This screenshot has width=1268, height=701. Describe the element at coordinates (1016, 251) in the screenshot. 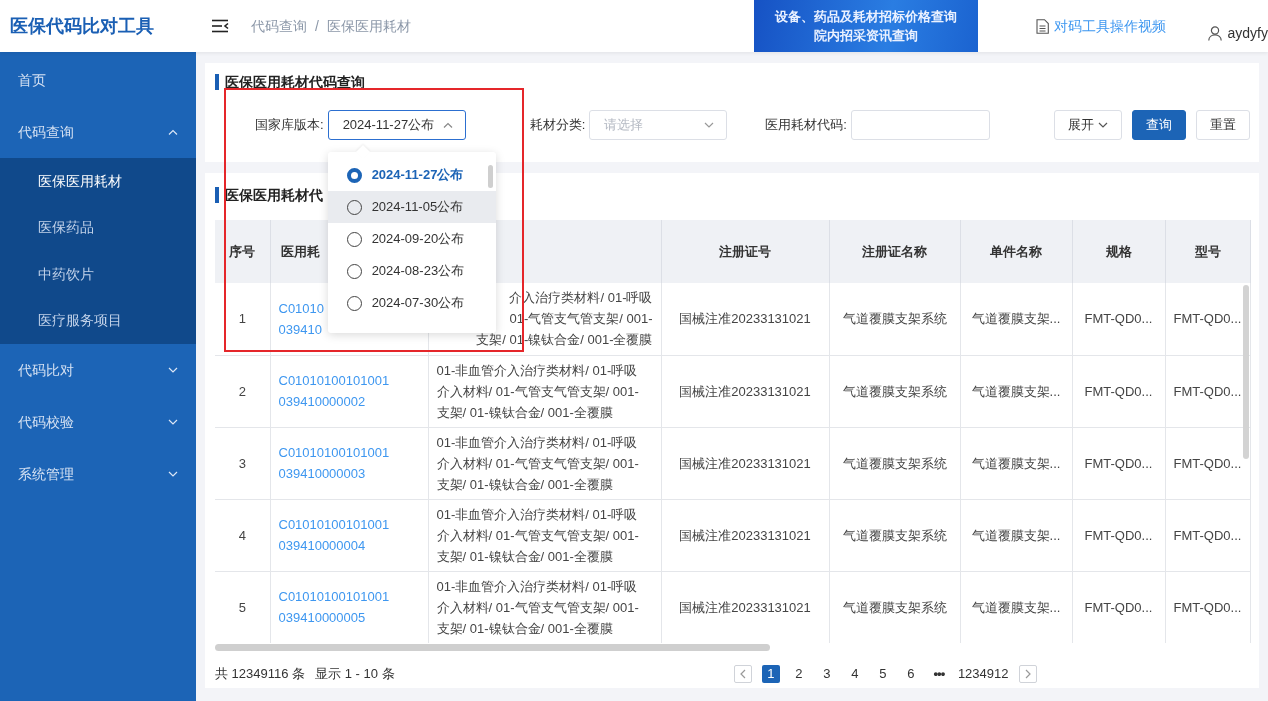

I see `column-header: 单件名称` at that location.